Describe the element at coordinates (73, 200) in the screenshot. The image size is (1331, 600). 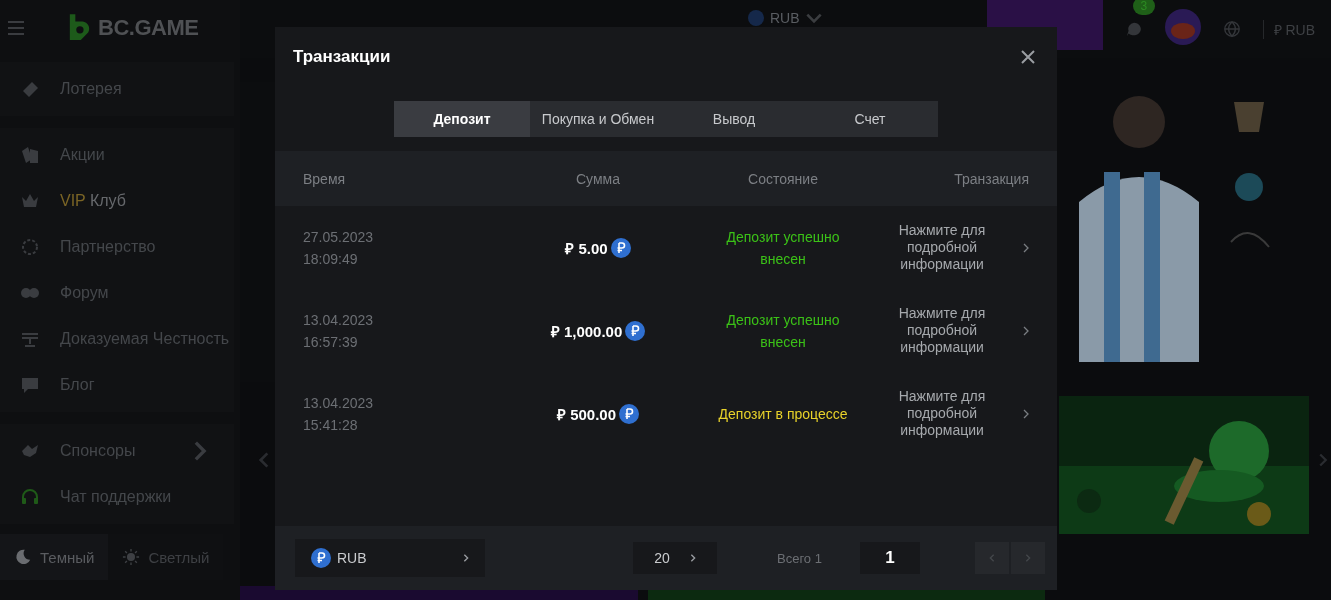
I see `menu-label-prefix: VIP` at that location.